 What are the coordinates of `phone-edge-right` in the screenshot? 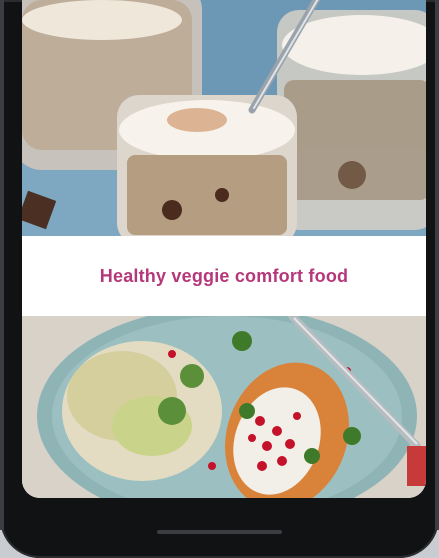 It's located at (437, 265).